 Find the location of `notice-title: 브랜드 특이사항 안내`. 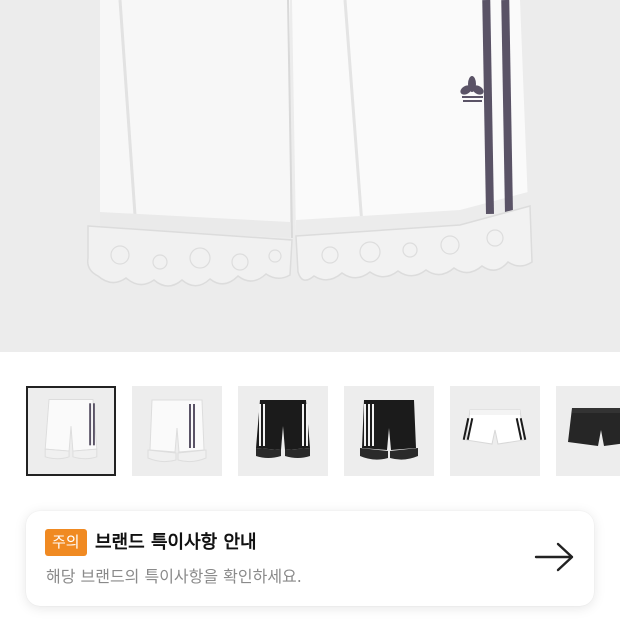

notice-title: 브랜드 특이사항 안내 is located at coordinates (176, 542).